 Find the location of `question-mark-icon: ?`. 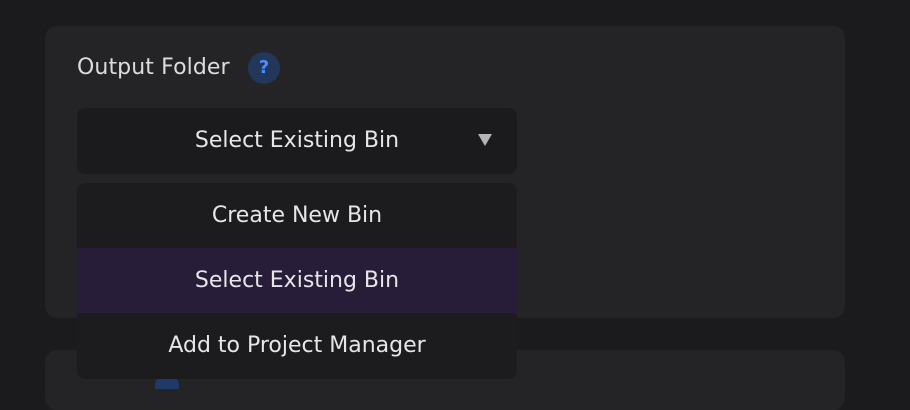

question-mark-icon: ? is located at coordinates (264, 68).